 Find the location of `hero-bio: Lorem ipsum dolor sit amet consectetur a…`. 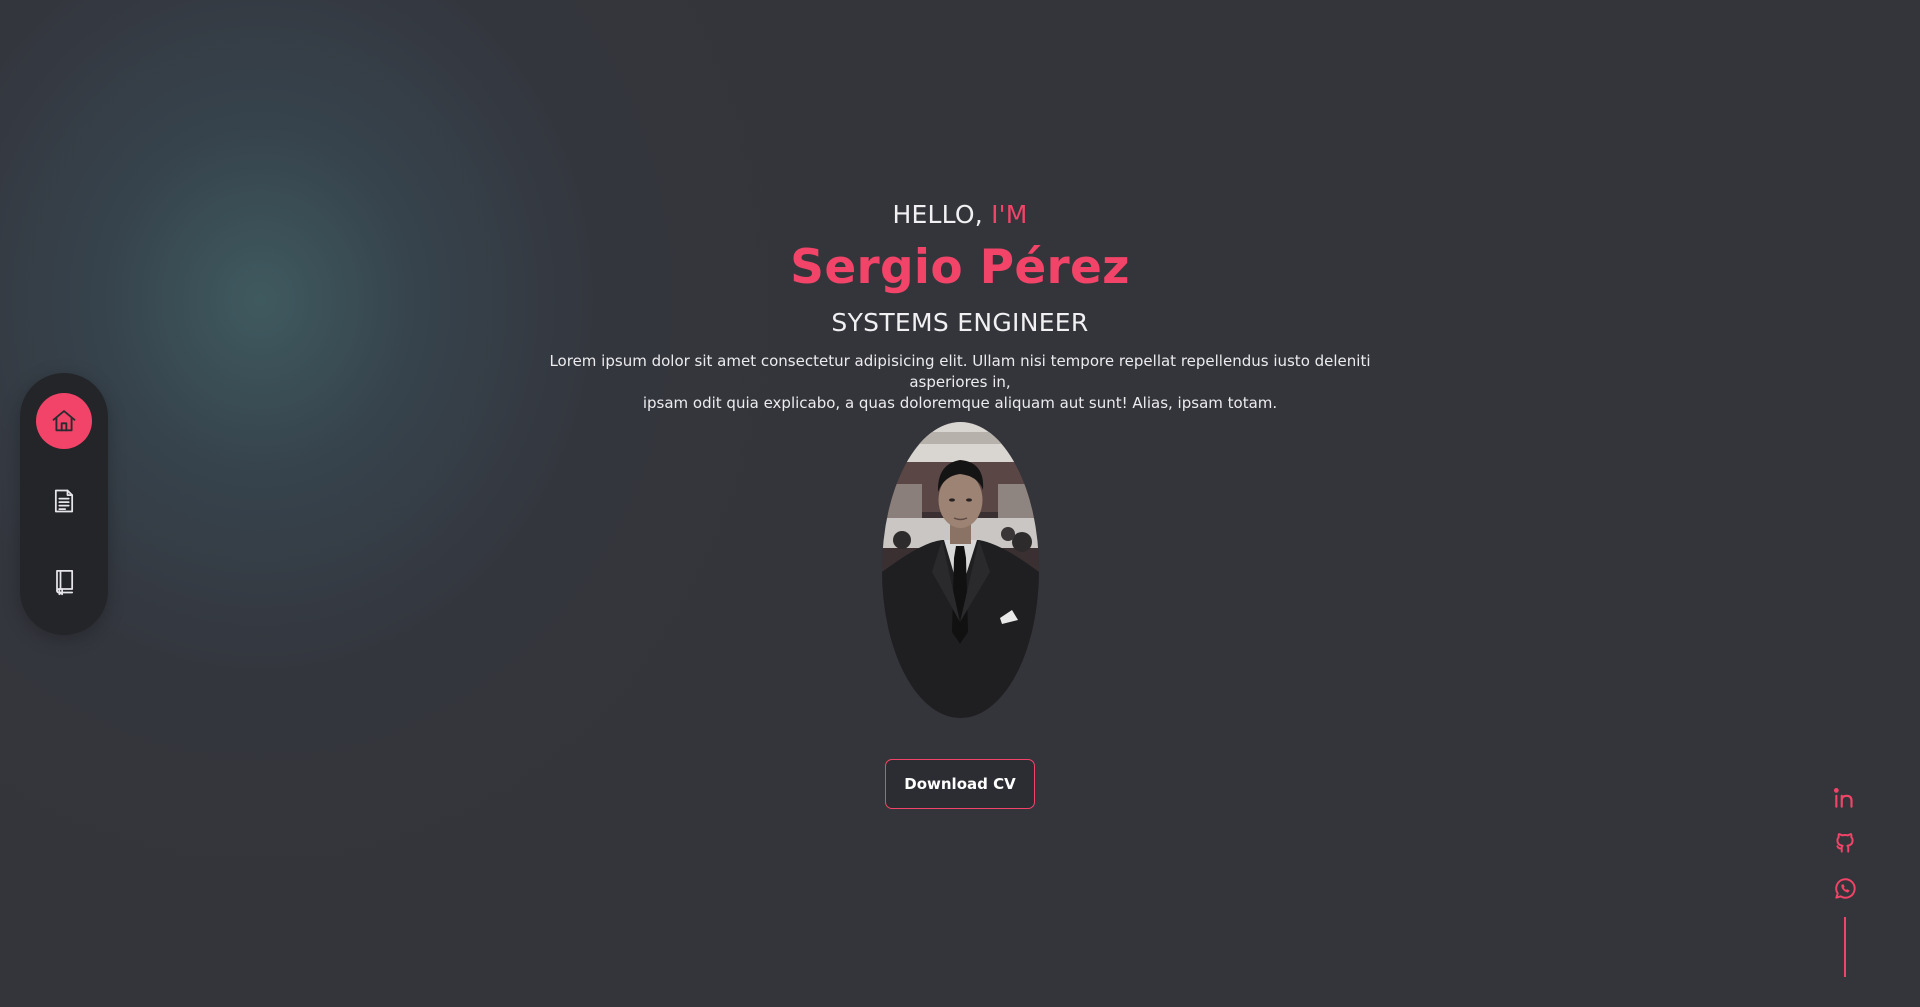

hero-bio: Lorem ipsum dolor sit amet consectetur a… is located at coordinates (960, 382).